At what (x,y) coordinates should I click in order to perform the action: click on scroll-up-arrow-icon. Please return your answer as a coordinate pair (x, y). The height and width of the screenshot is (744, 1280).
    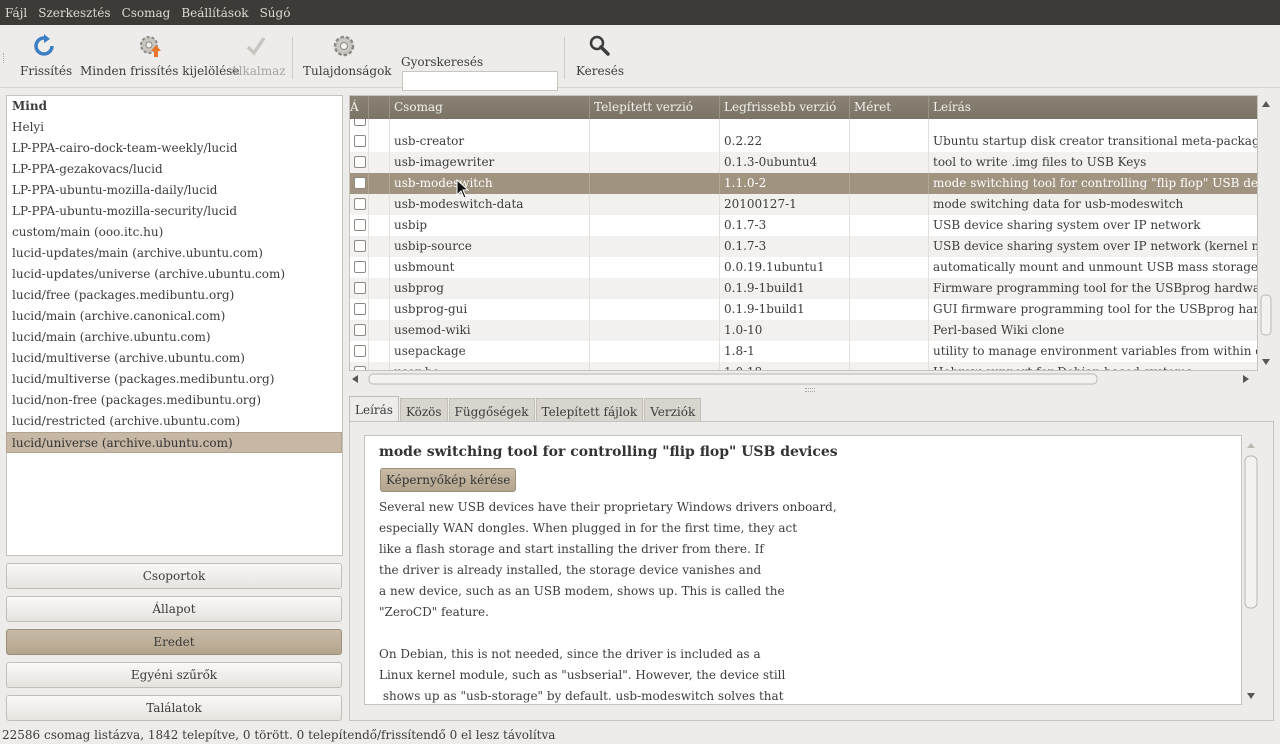
    Looking at the image, I should click on (1266, 104).